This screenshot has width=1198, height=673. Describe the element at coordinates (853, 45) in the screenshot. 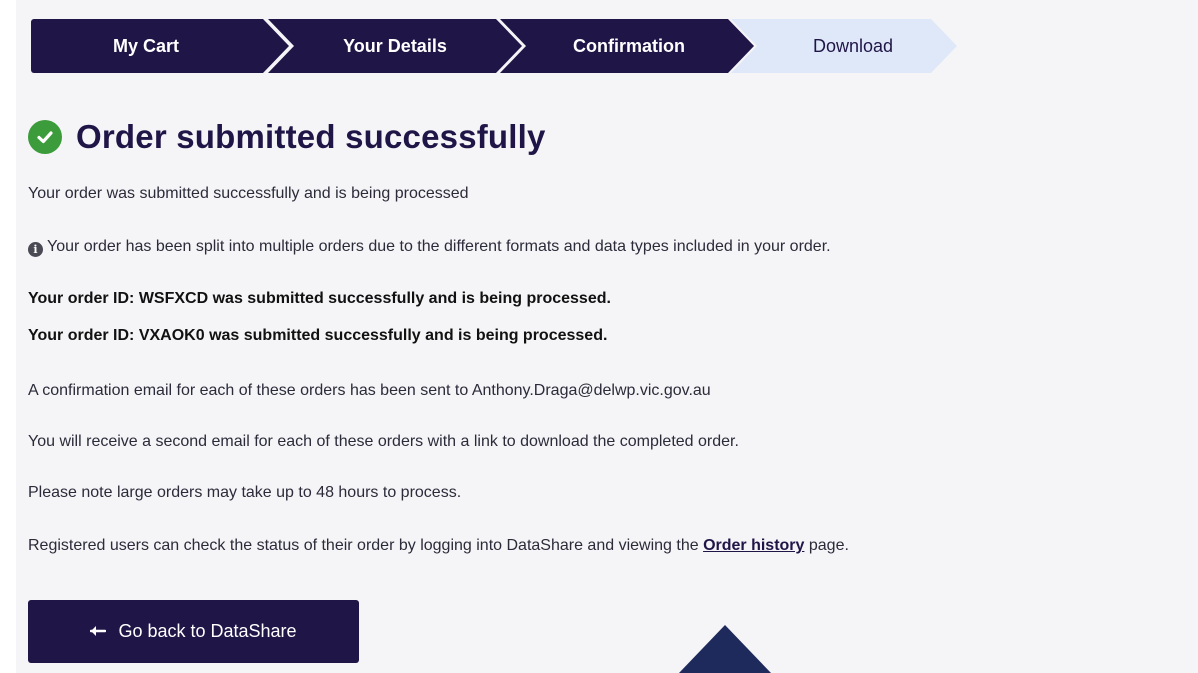

I see `step-label: Download` at that location.